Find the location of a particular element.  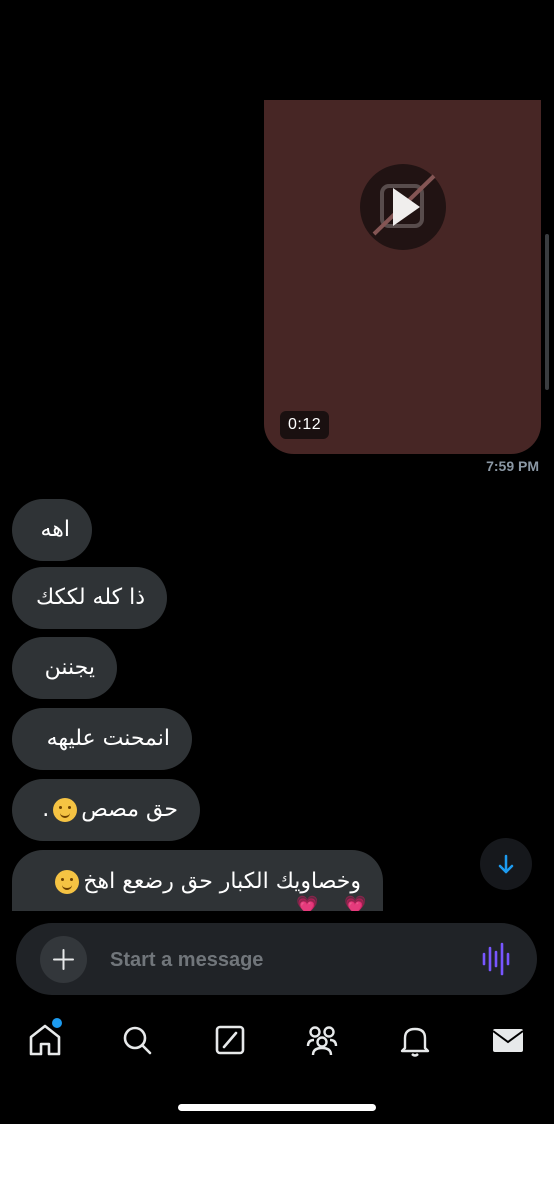

message-text: حق مصص is located at coordinates (129, 809).